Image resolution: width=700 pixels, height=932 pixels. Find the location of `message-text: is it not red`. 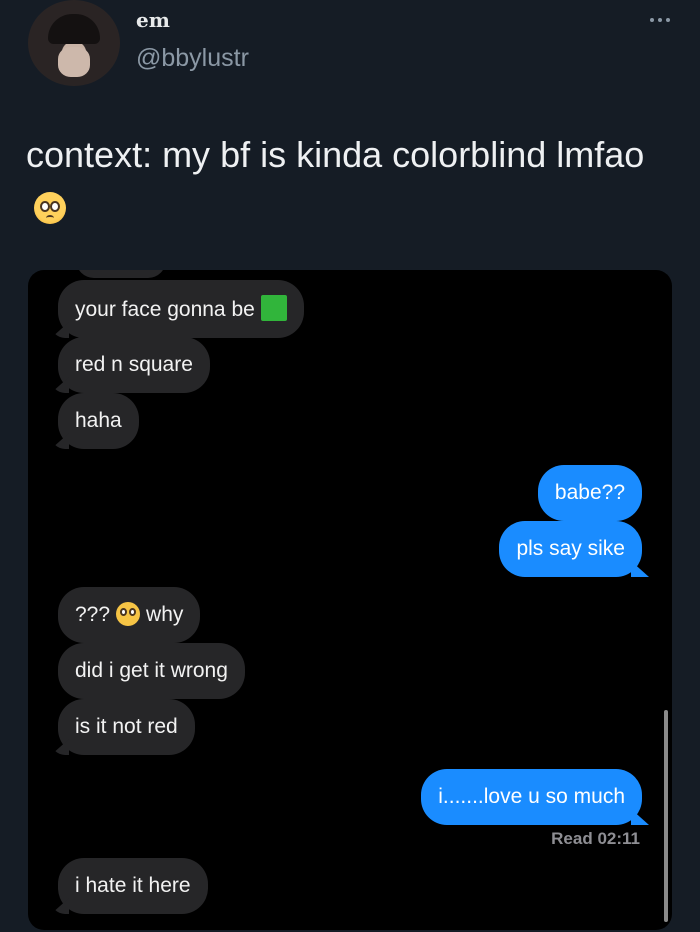

message-text: is it not red is located at coordinates (126, 726).